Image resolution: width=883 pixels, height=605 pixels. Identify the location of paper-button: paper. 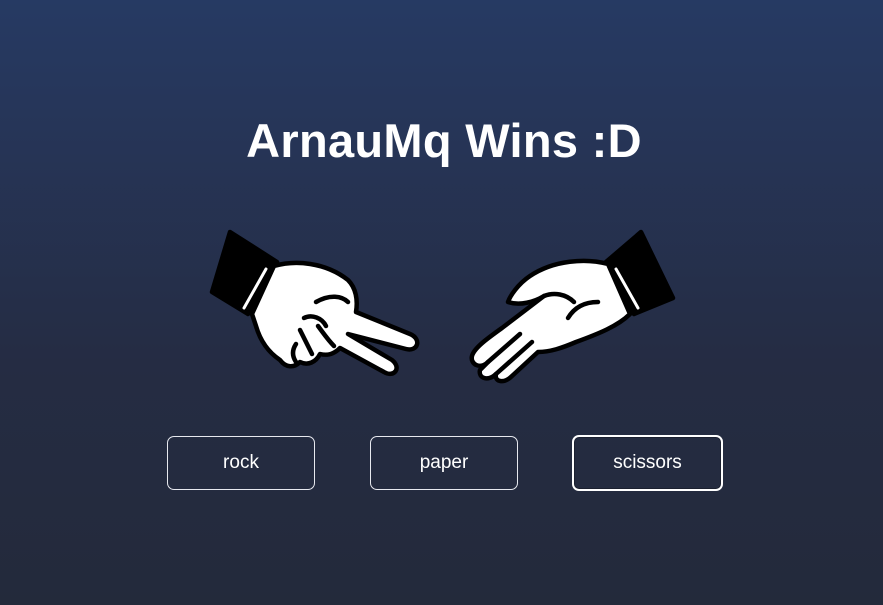
(444, 463).